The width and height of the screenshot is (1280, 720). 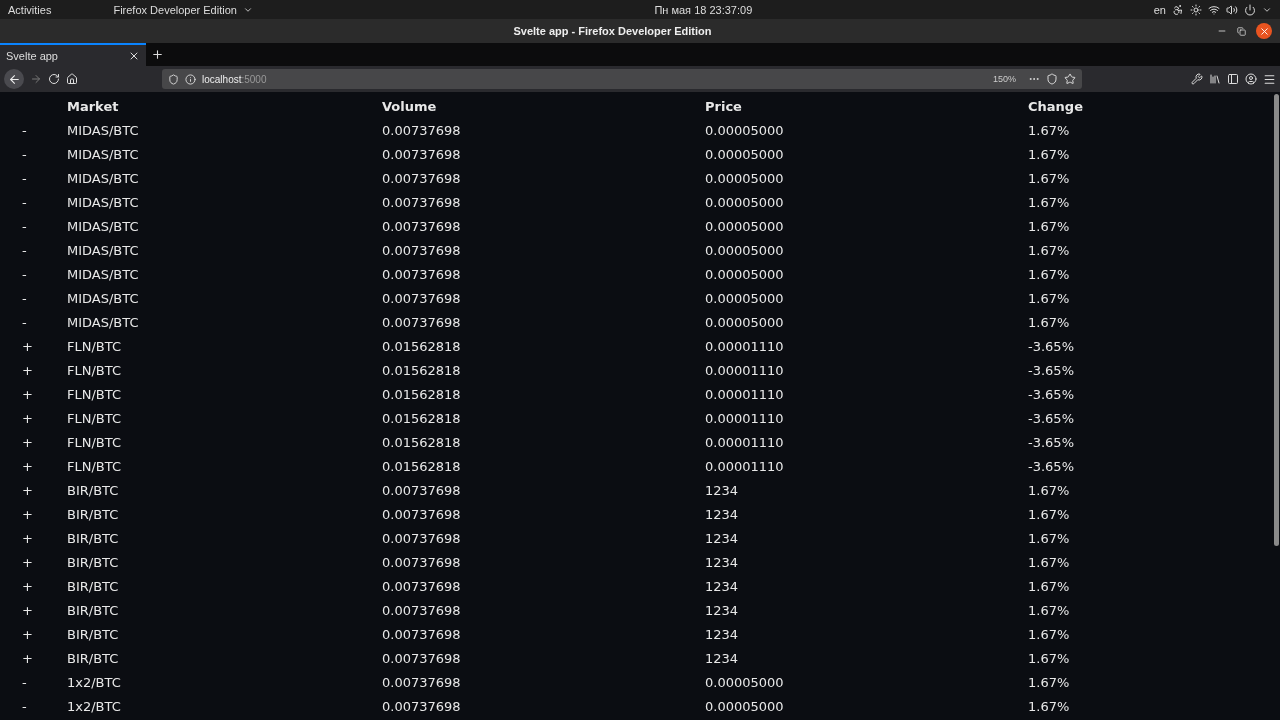 I want to click on window-title: Svelte app - Firefox Developer Edition, so click(x=612, y=31).